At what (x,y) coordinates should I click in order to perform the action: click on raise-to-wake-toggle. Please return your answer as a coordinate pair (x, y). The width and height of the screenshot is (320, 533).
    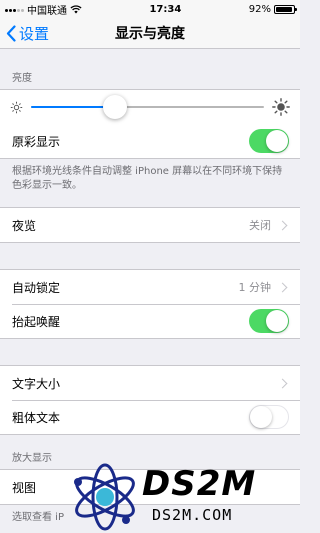
    Looking at the image, I should click on (269, 321).